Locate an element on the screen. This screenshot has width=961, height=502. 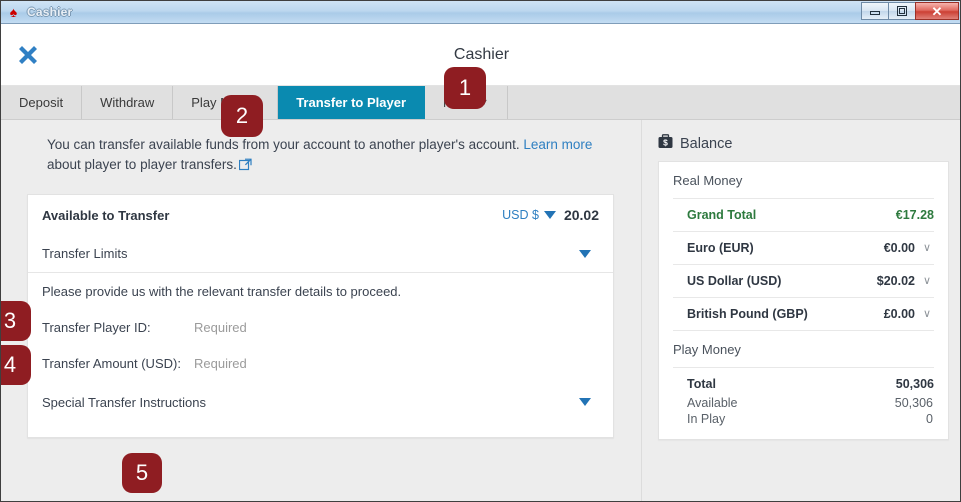
money-bag-icon: $ is located at coordinates (665, 143).